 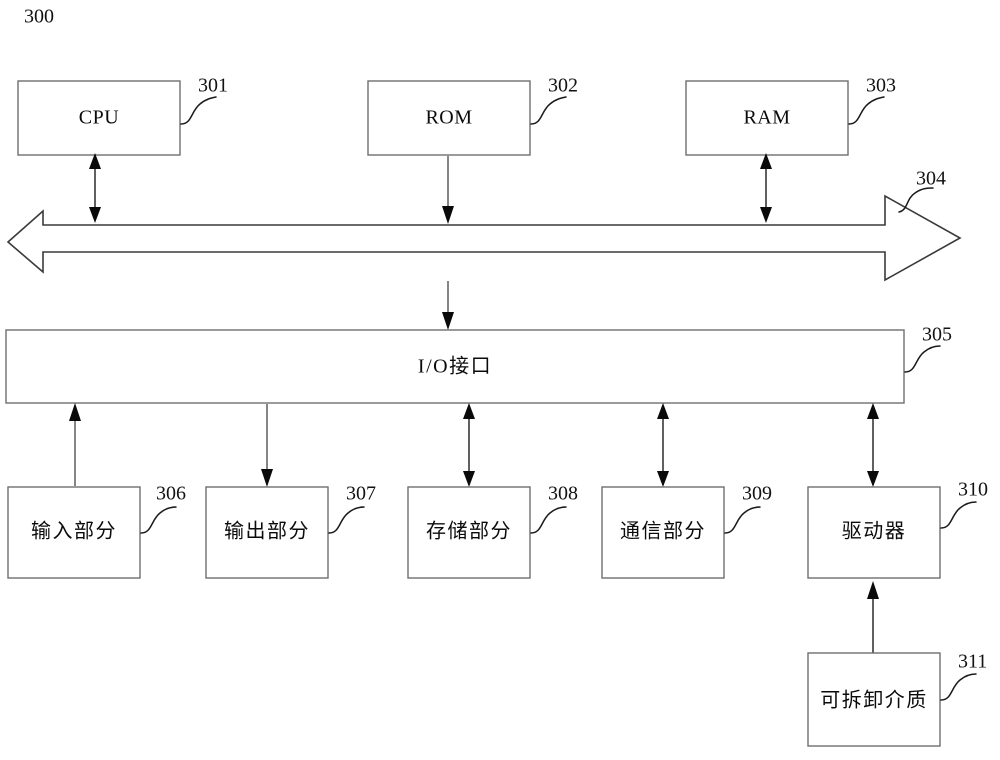 I want to click on node-rom: ROM, so click(x=449, y=118).